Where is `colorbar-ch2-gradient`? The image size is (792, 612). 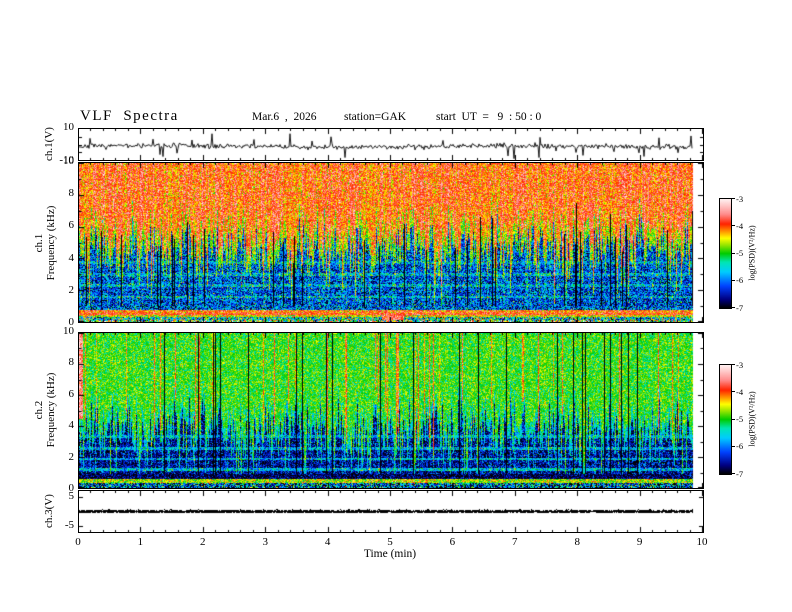
colorbar-ch2-gradient is located at coordinates (725, 419).